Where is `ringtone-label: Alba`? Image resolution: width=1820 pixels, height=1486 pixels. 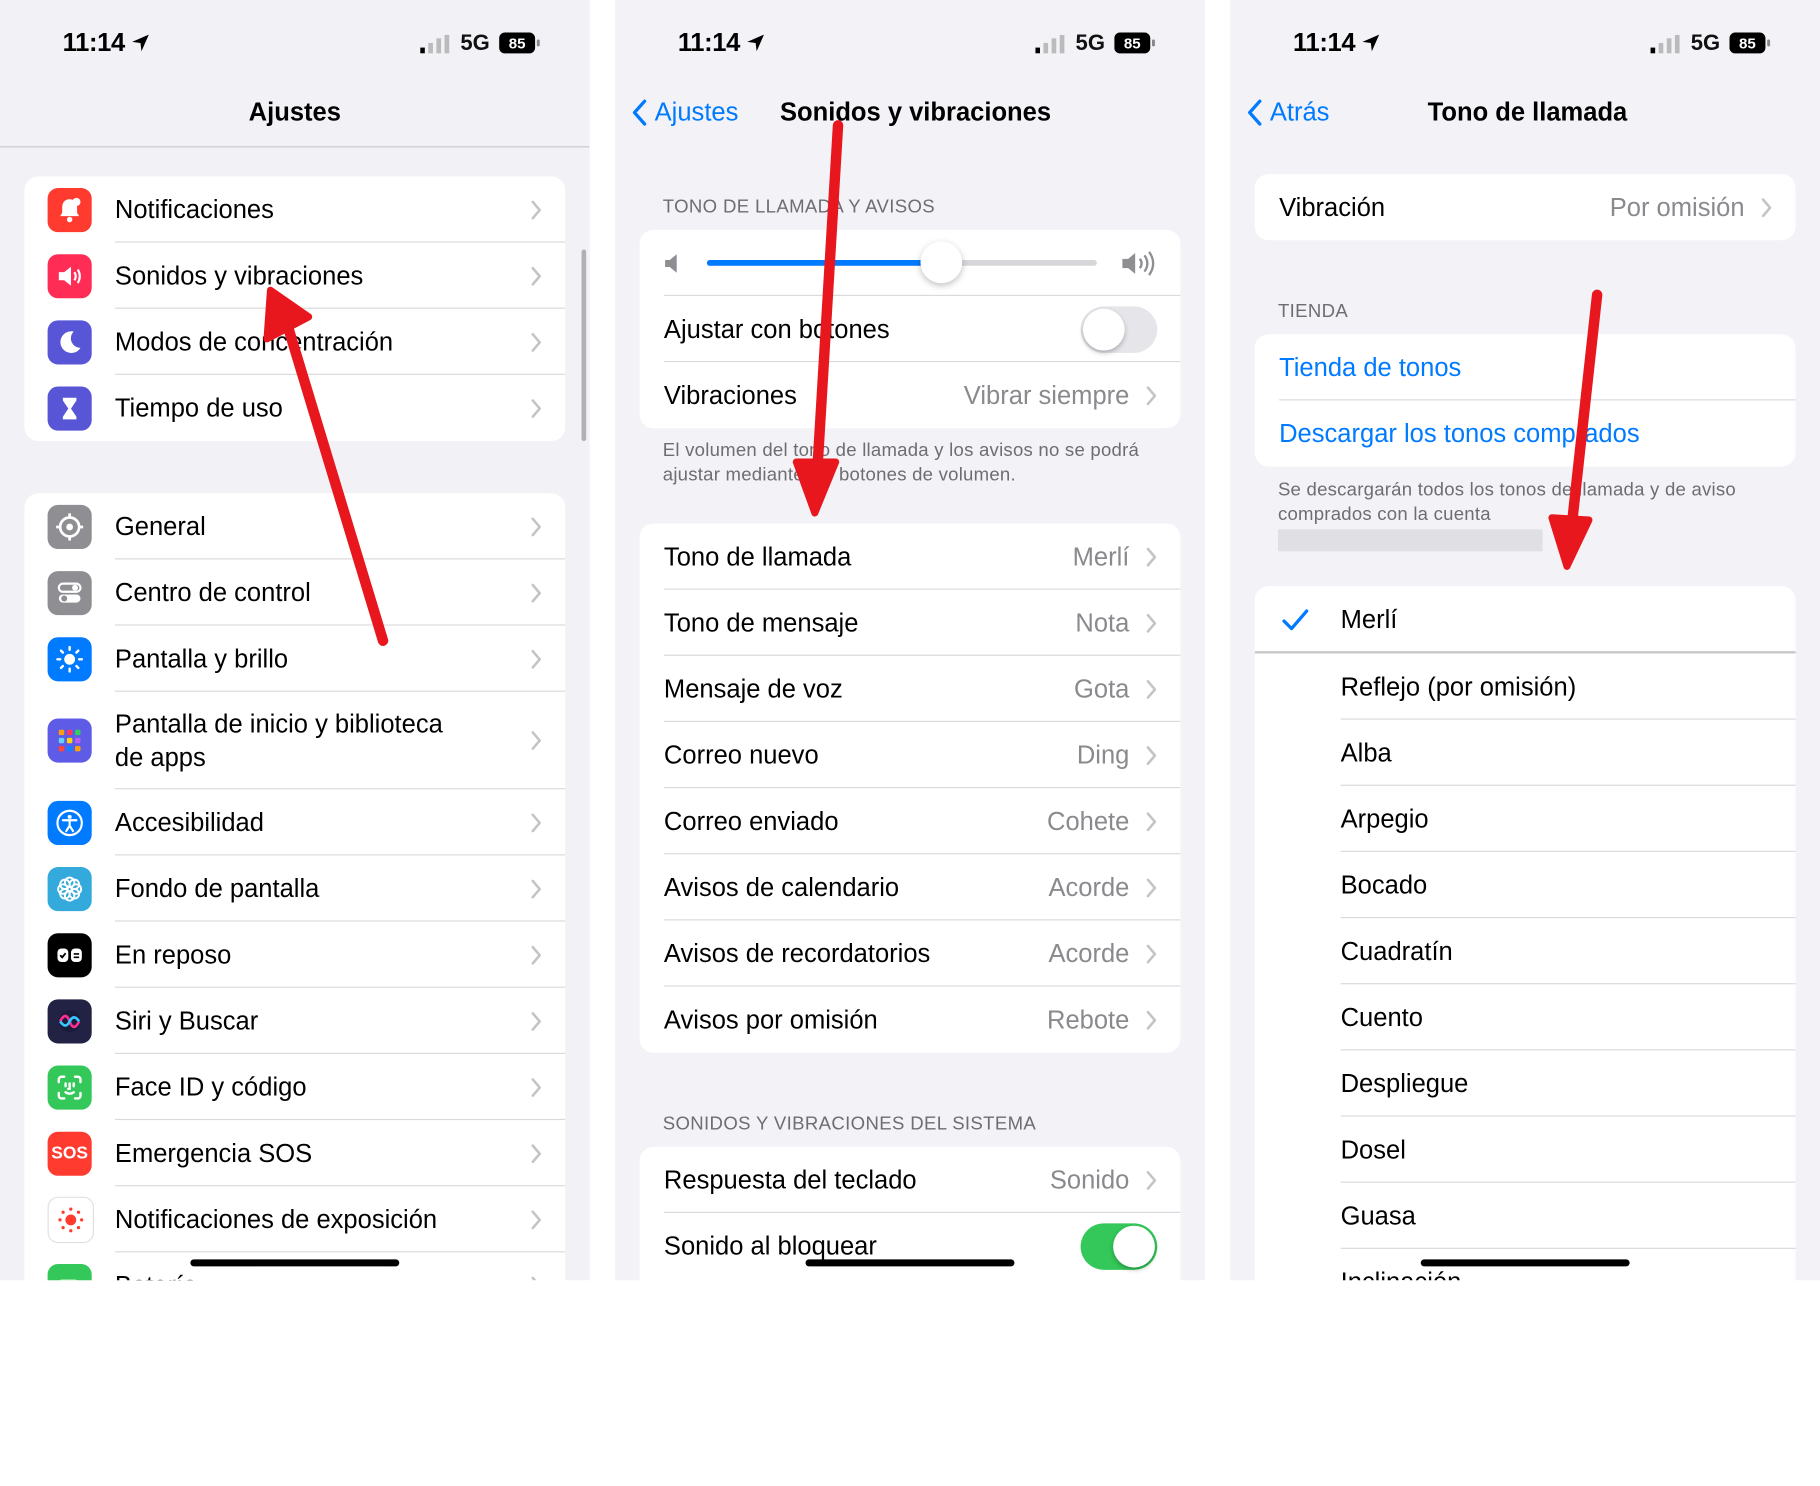 ringtone-label: Alba is located at coordinates (1366, 753).